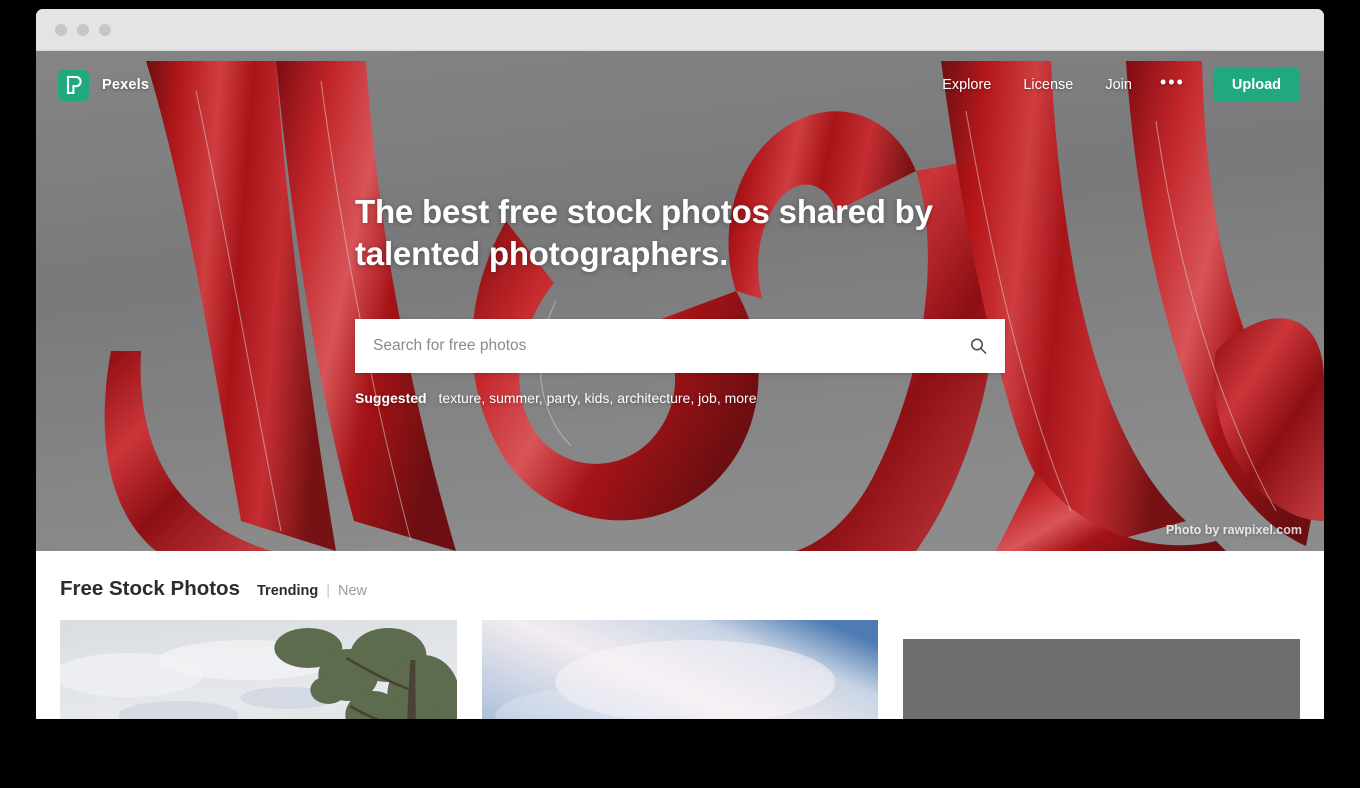 Image resolution: width=1360 pixels, height=788 pixels. What do you see at coordinates (709, 398) in the screenshot?
I see `suggested-tag-job: job,` at bounding box center [709, 398].